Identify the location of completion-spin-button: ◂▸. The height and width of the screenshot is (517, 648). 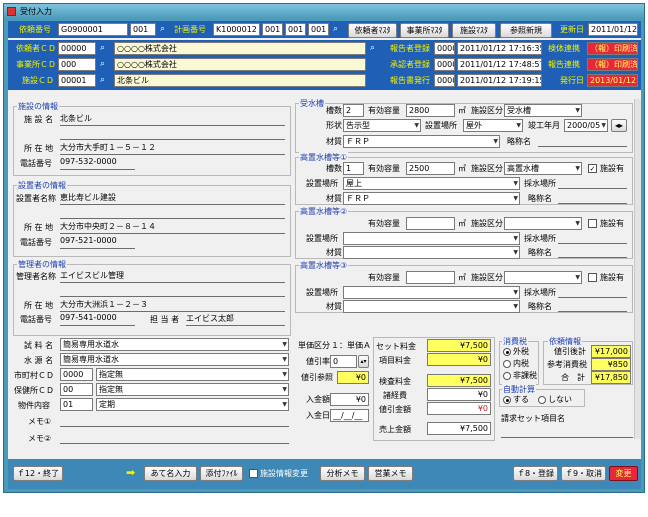
(619, 125).